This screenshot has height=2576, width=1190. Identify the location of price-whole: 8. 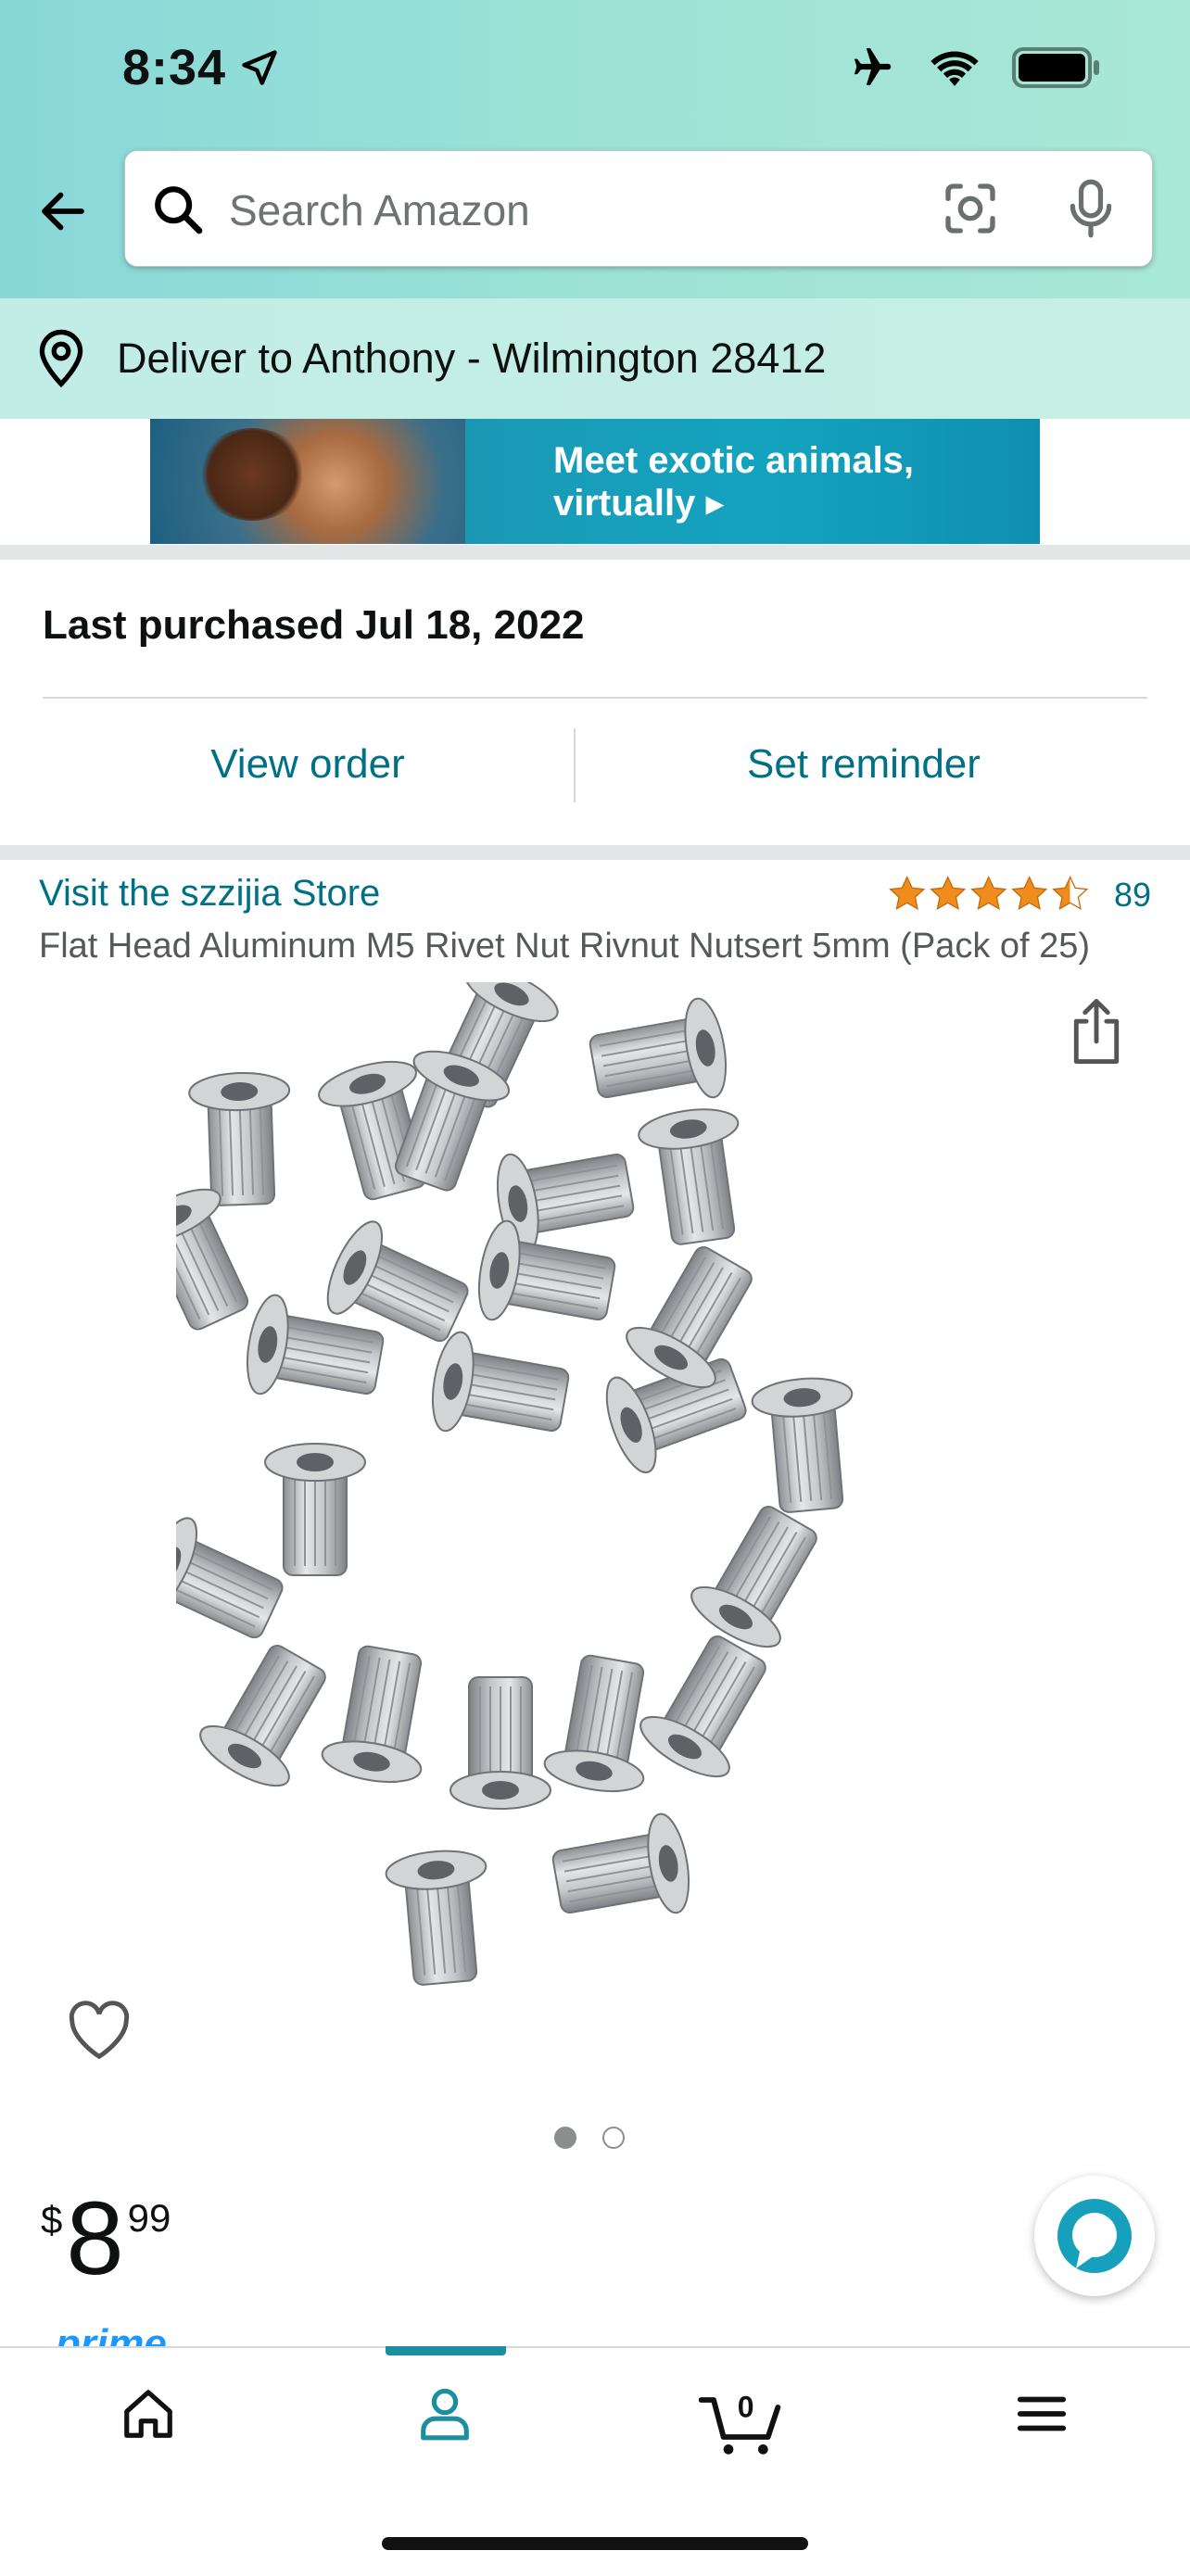
(95, 2238).